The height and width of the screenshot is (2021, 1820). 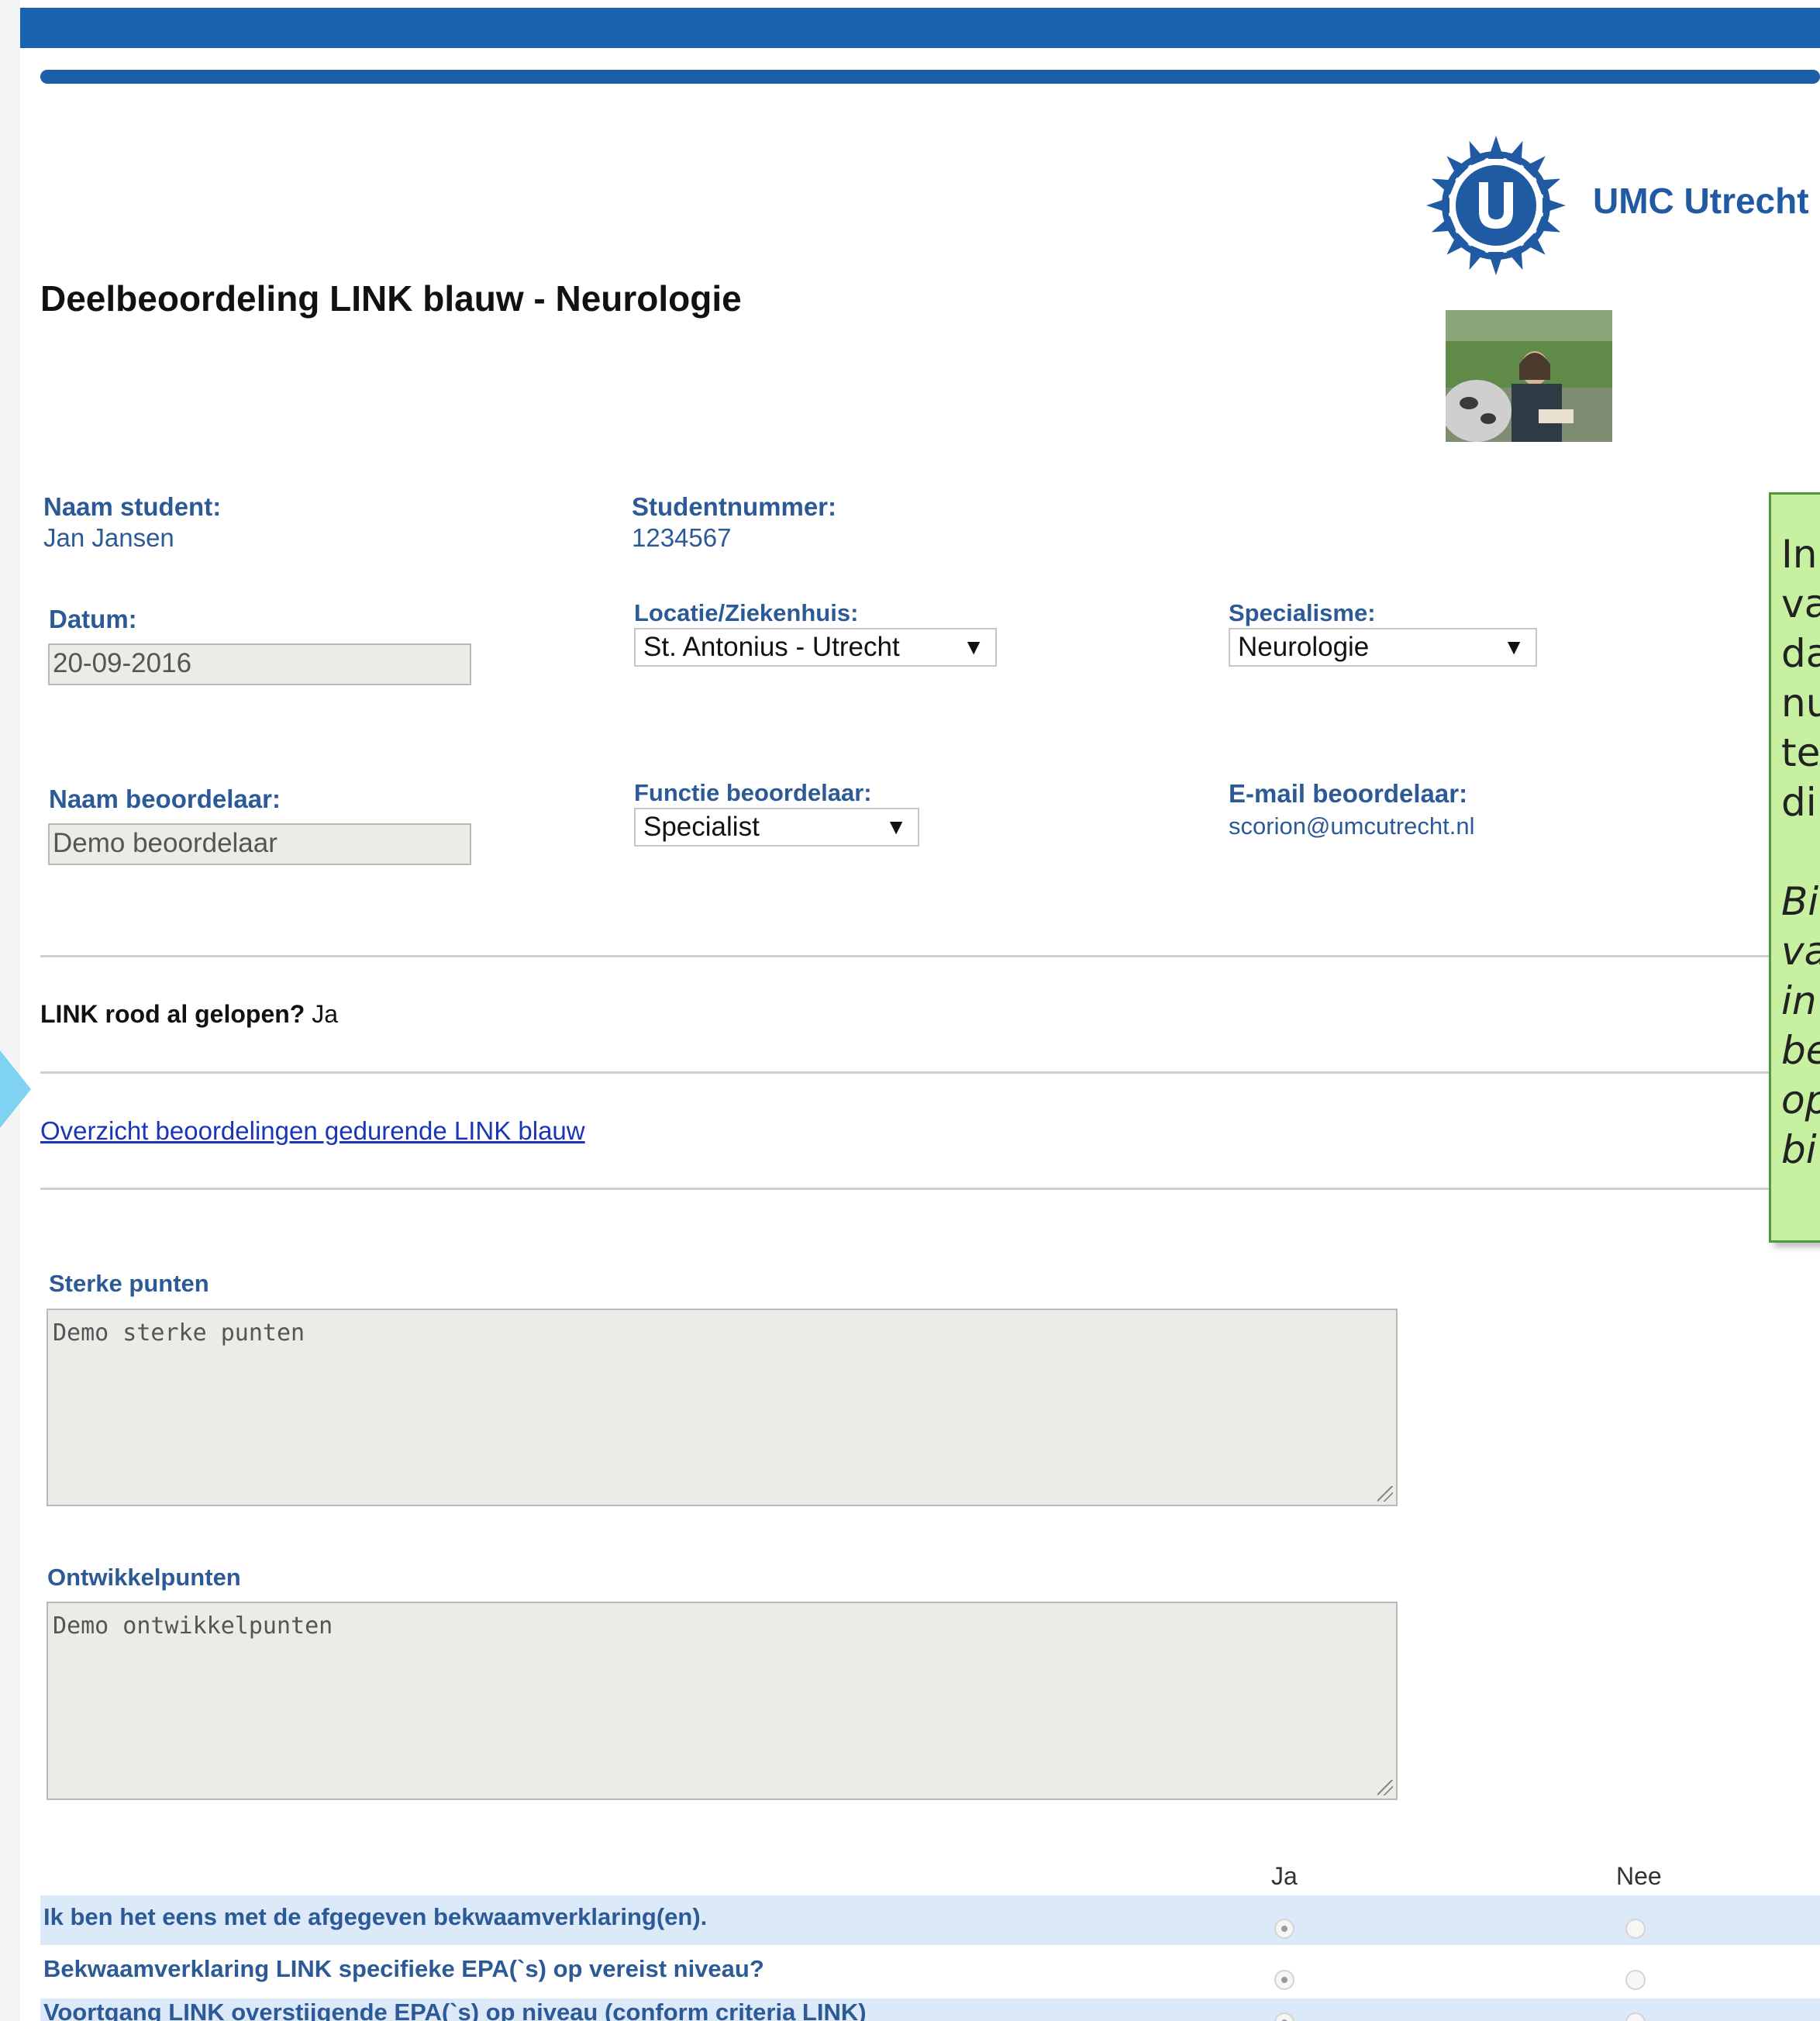 I want to click on strengths-label: Sterke punten, so click(x=129, y=1283).